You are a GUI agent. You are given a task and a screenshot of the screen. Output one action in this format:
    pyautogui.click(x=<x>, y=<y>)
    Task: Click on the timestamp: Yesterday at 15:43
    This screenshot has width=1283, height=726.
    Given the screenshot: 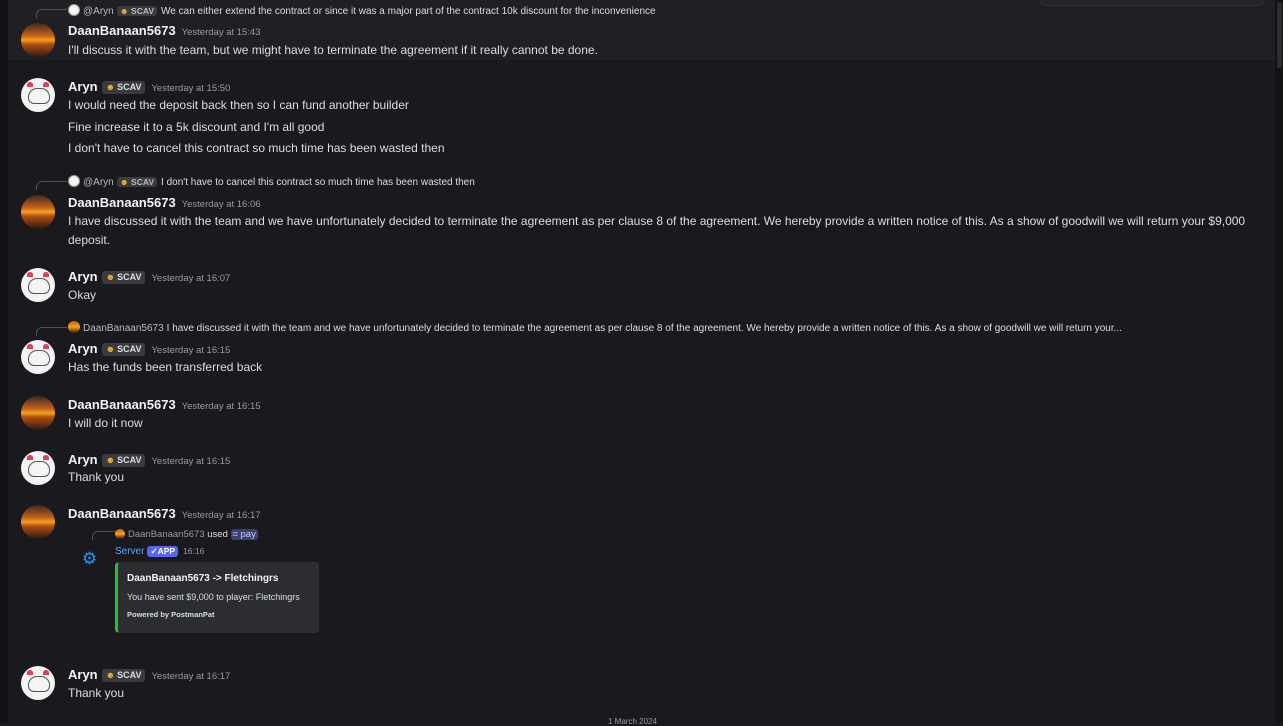 What is the action you would take?
    pyautogui.click(x=221, y=32)
    